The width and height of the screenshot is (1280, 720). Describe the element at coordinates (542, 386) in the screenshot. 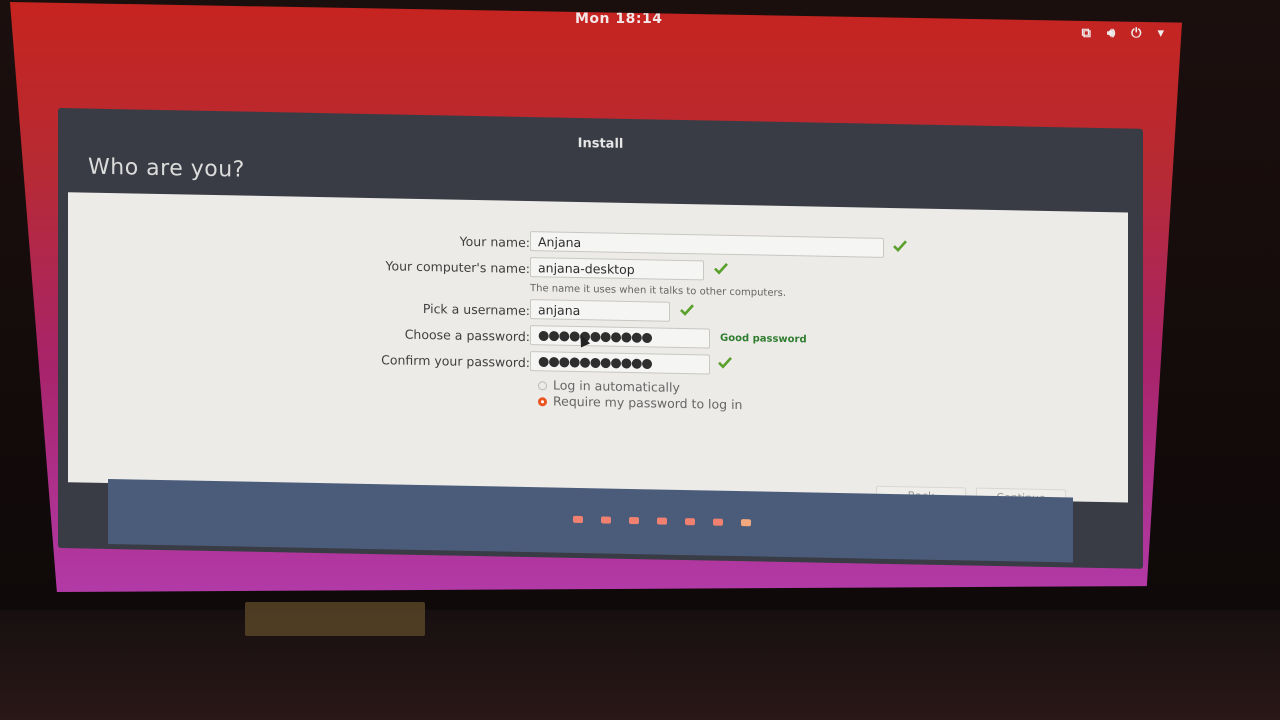

I see `radio-button` at that location.